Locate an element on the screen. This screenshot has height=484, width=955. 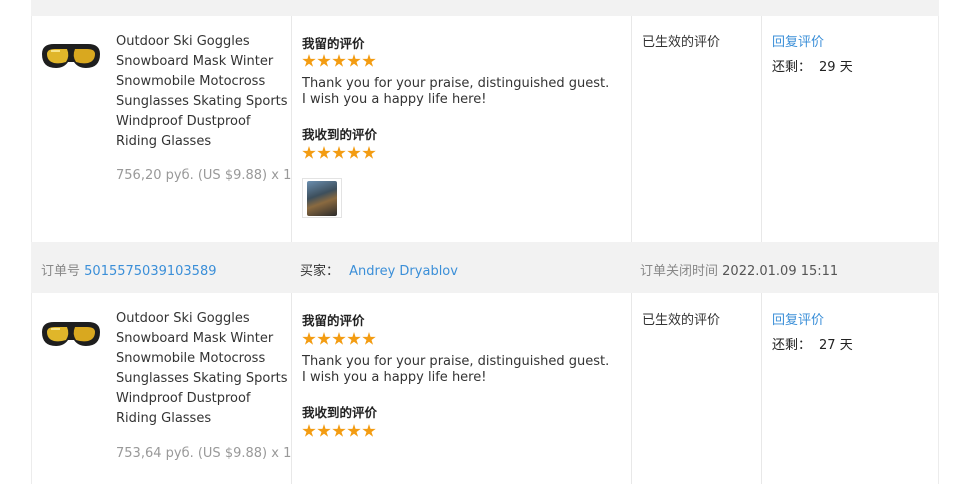
remaining-days: 还剩： 29 天 is located at coordinates (812, 65).